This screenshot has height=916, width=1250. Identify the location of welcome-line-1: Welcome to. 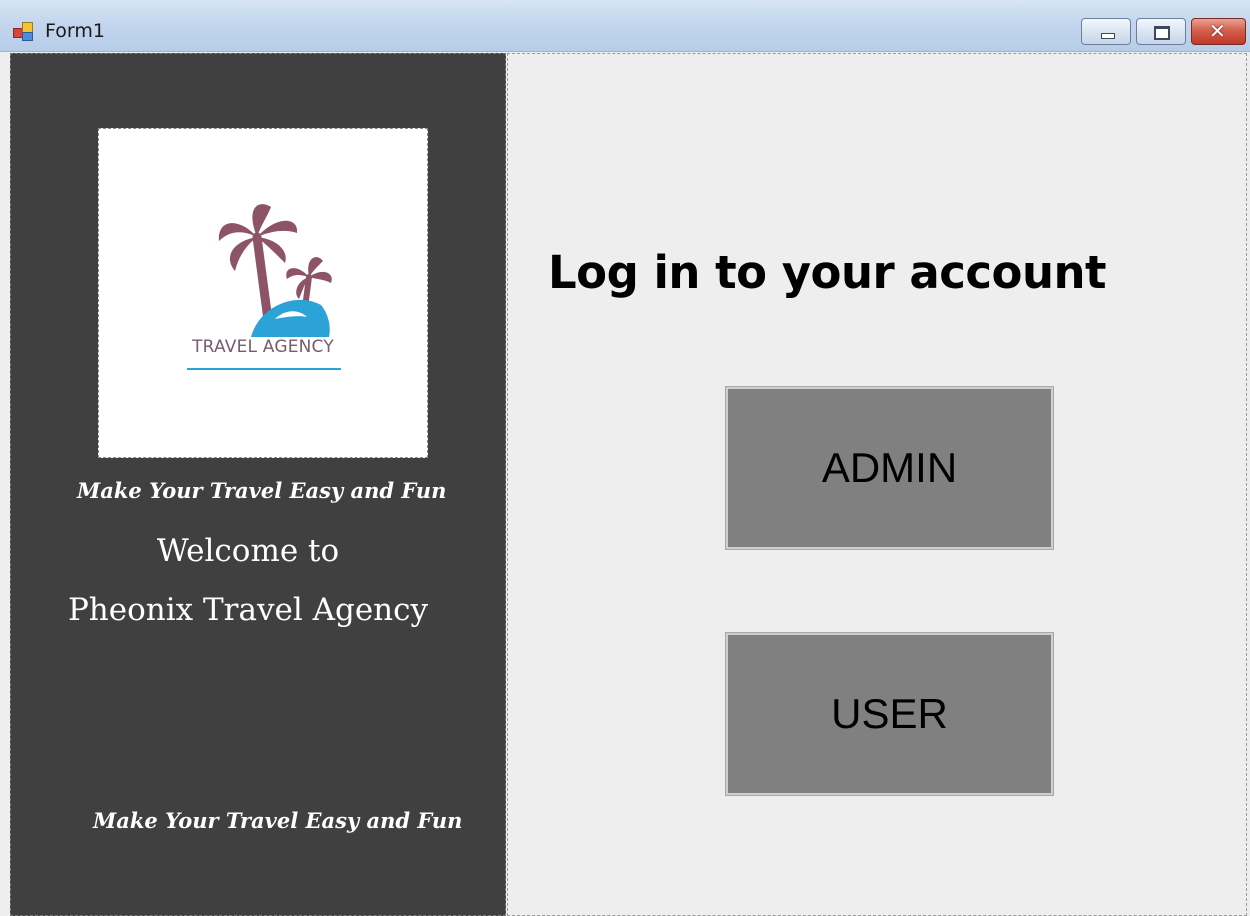
(248, 551).